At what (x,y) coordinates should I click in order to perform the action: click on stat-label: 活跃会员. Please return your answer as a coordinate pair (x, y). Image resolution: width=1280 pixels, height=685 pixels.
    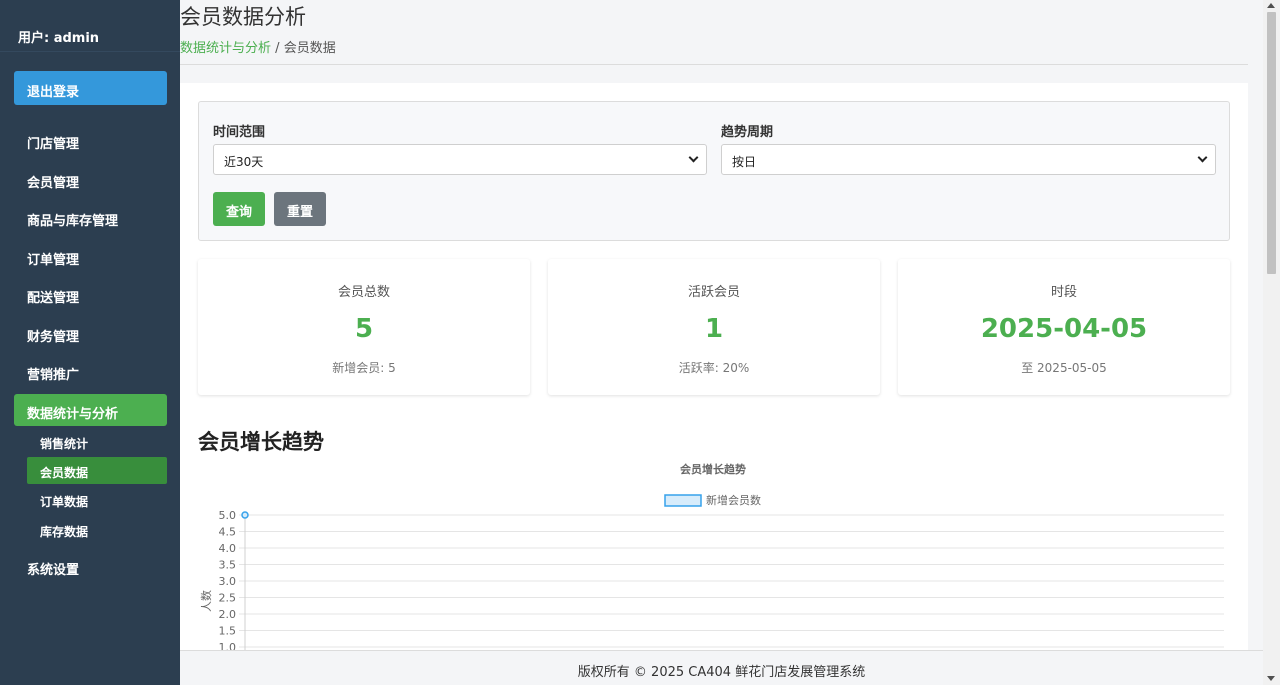
    Looking at the image, I should click on (713, 292).